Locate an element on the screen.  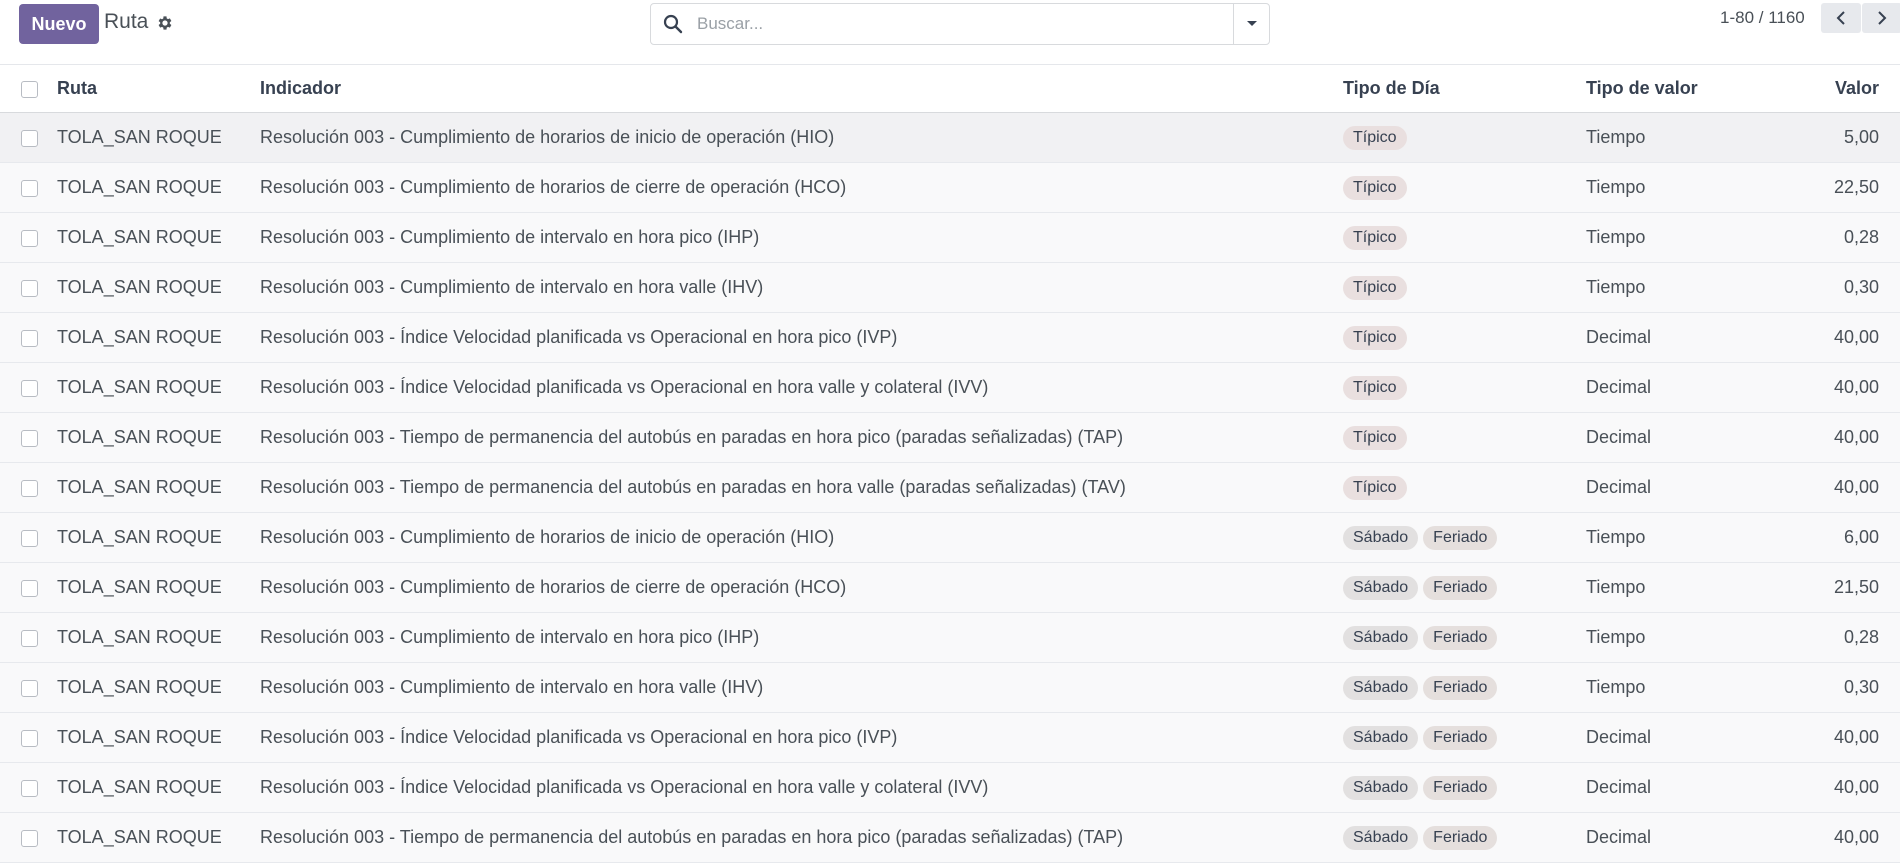
pager-value: 1-80 / 1160 is located at coordinates (1762, 18).